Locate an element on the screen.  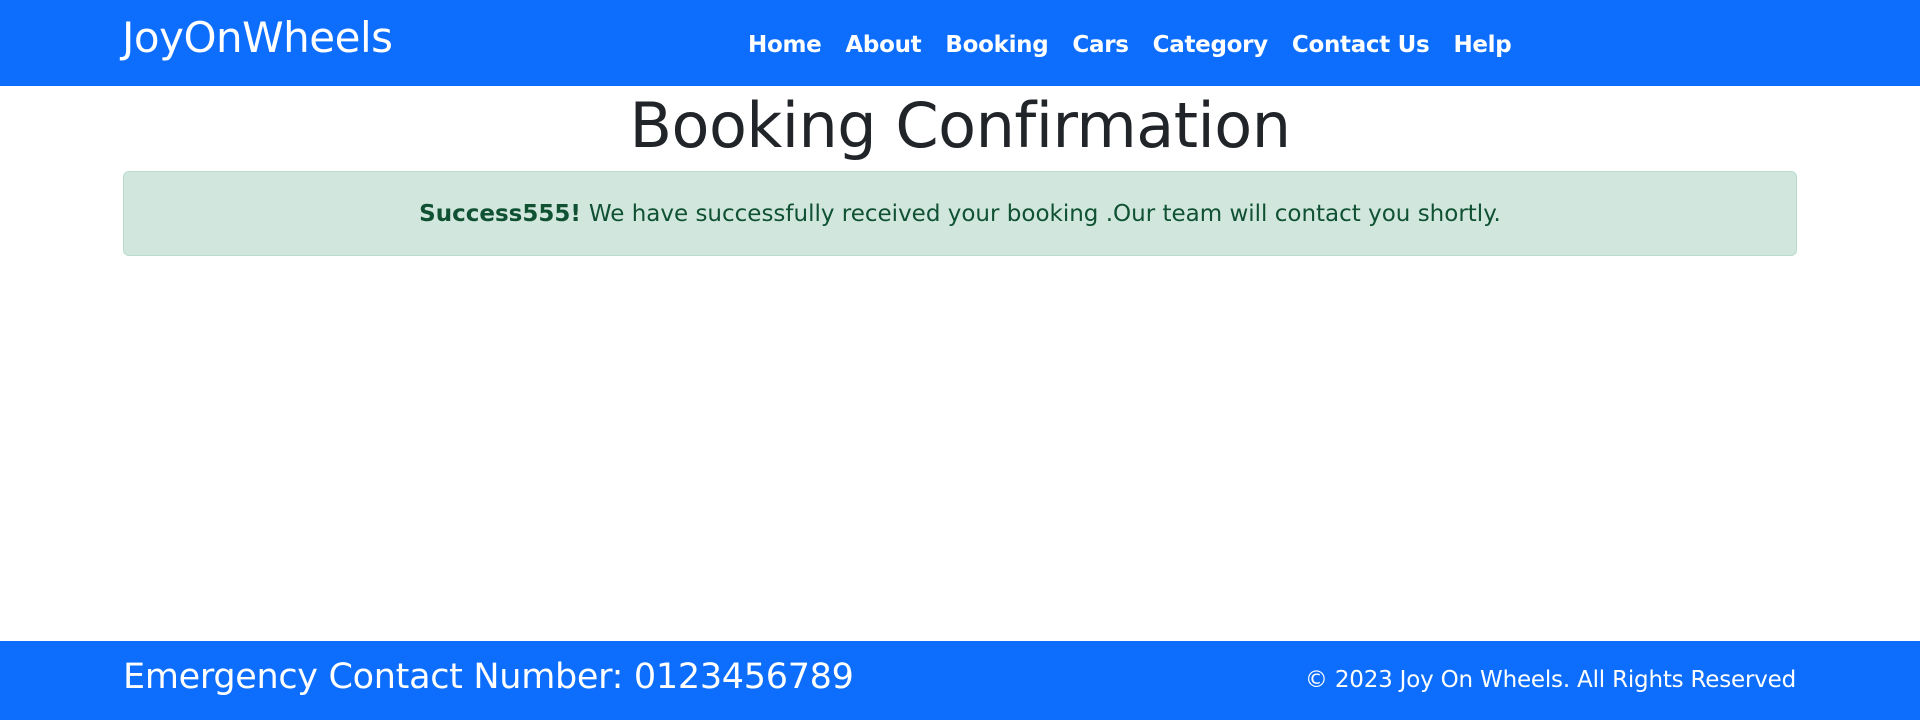
nav-link-category: Category is located at coordinates (1210, 45).